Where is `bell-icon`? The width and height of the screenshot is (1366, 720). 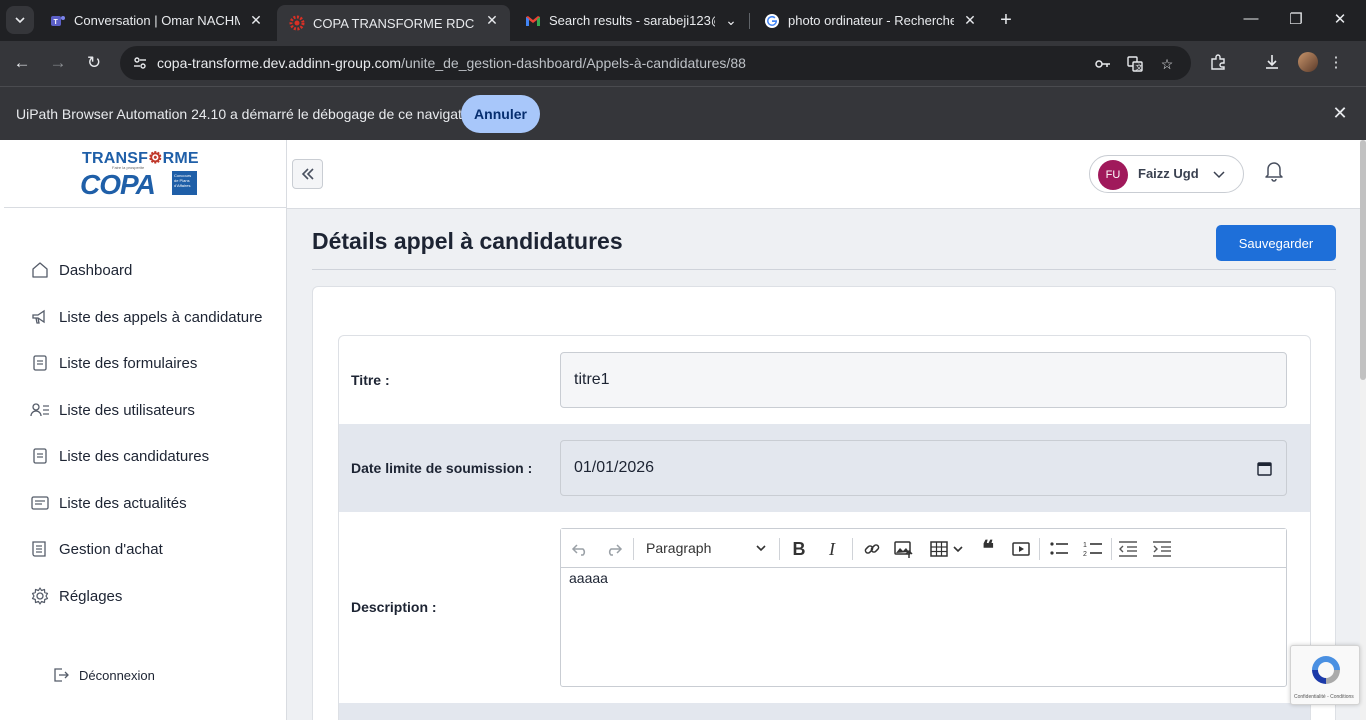
bell-icon is located at coordinates (1274, 170).